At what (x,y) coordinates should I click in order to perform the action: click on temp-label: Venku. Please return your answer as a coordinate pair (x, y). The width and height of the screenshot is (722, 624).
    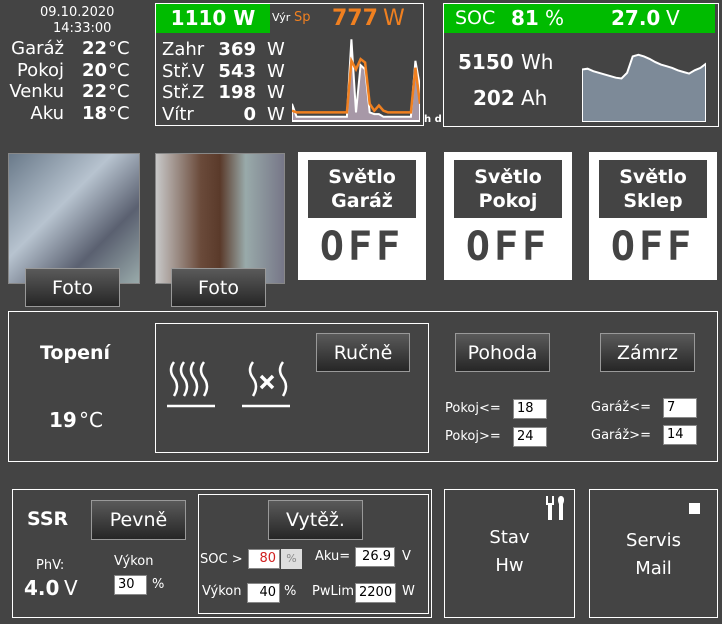
    Looking at the image, I should click on (36, 91).